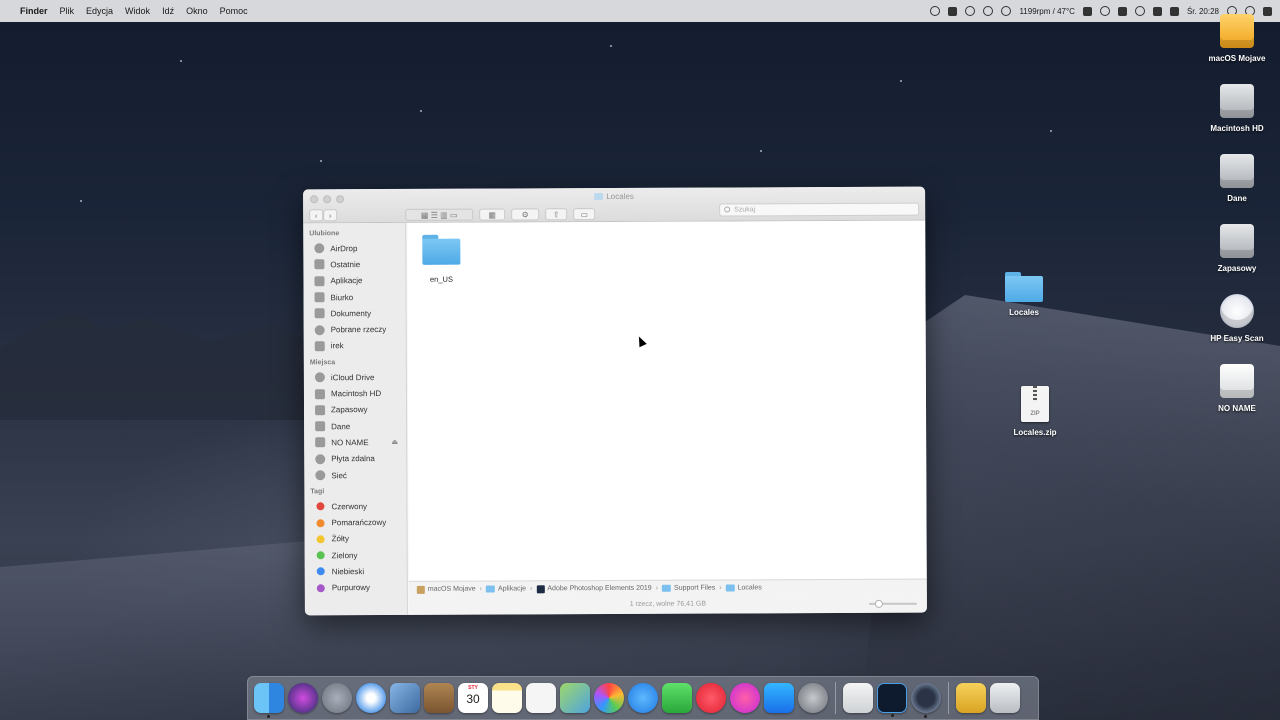 The height and width of the screenshot is (720, 1280). What do you see at coordinates (1035, 411) in the screenshot?
I see `desktop-icon-locales-zip: ZIP Locales.zip` at bounding box center [1035, 411].